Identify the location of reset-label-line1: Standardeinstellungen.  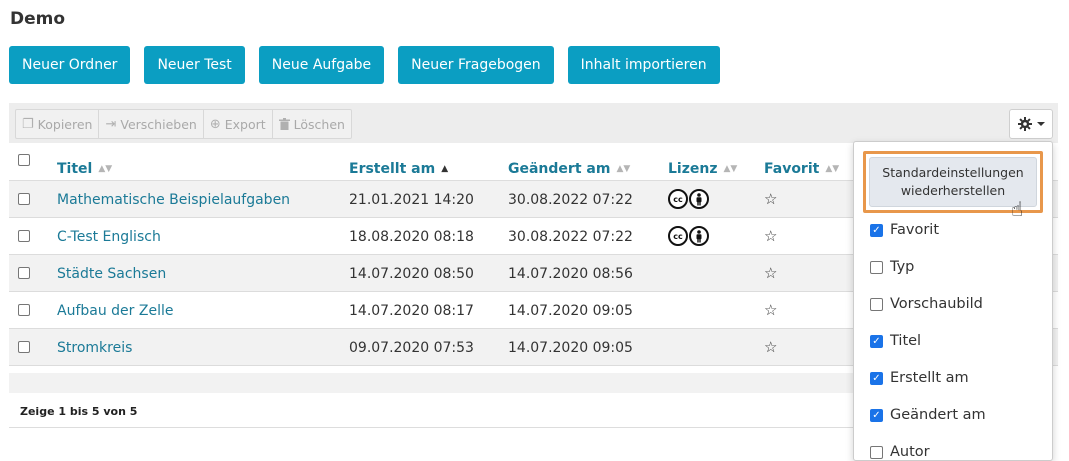
(953, 172).